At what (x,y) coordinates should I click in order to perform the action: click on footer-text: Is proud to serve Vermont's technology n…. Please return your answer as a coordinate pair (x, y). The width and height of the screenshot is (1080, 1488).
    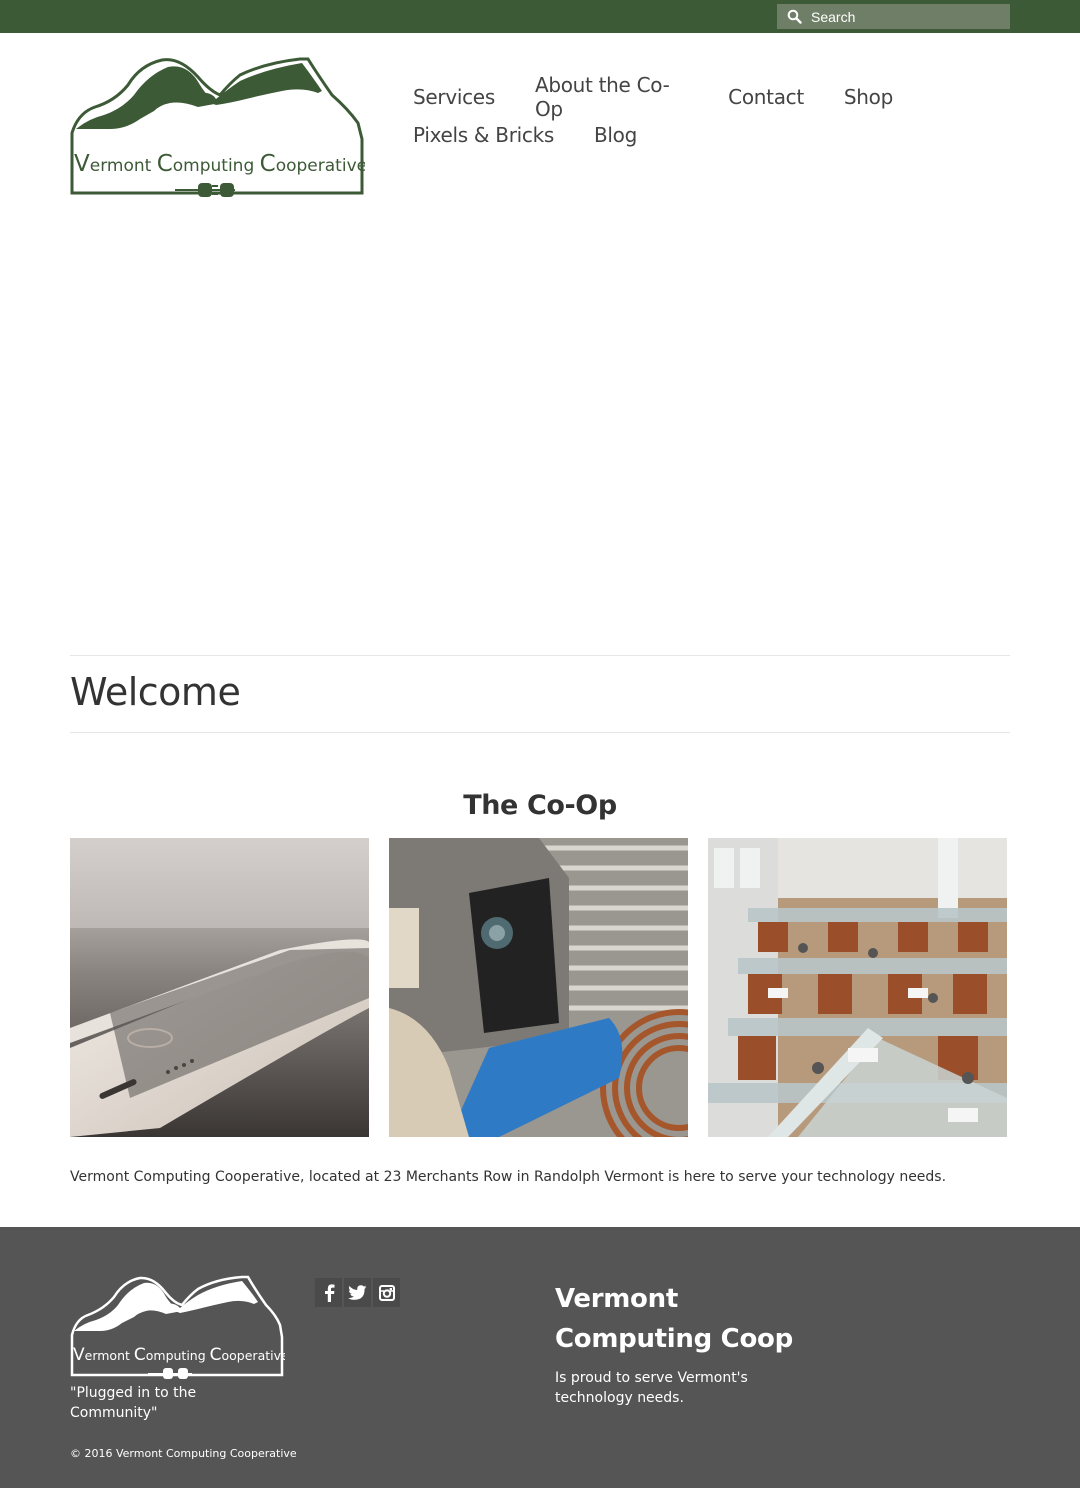
    Looking at the image, I should click on (651, 1388).